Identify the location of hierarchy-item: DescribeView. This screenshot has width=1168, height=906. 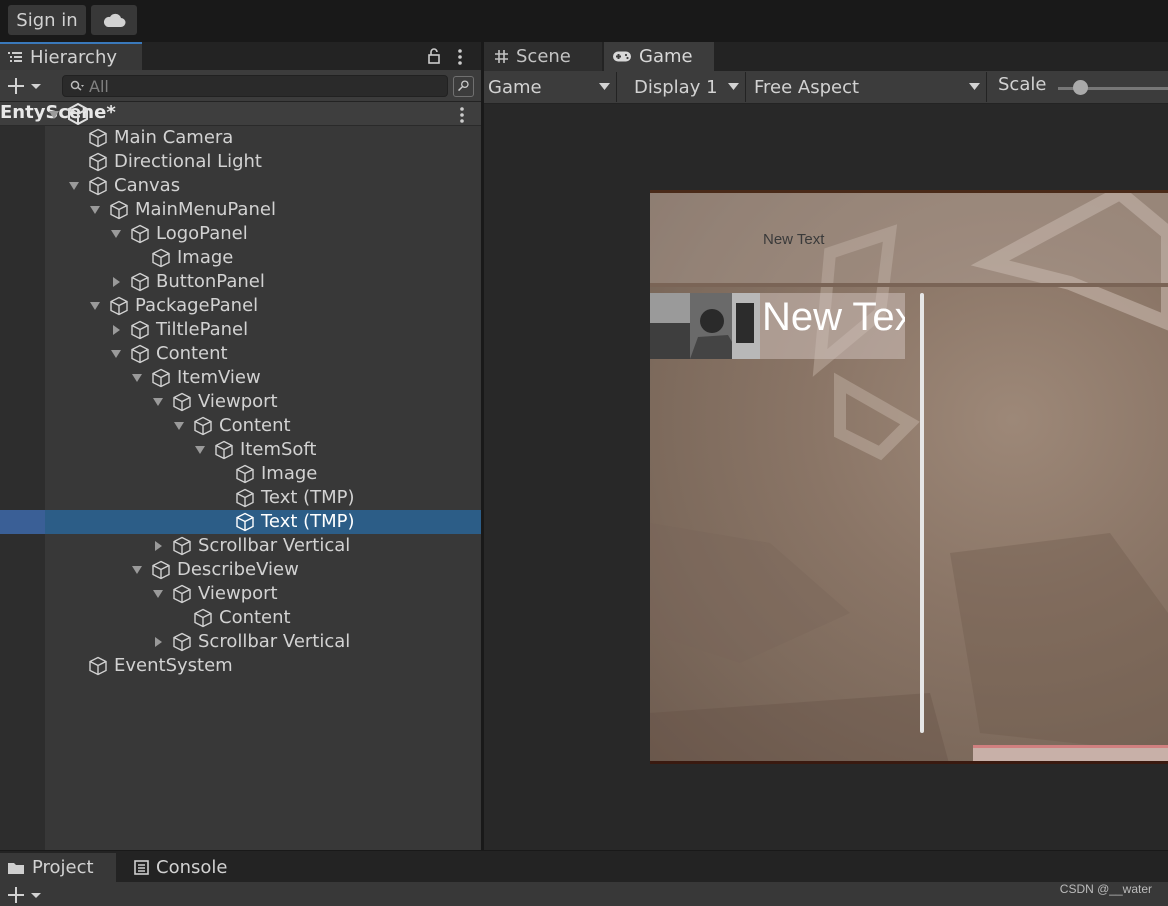
(240, 570).